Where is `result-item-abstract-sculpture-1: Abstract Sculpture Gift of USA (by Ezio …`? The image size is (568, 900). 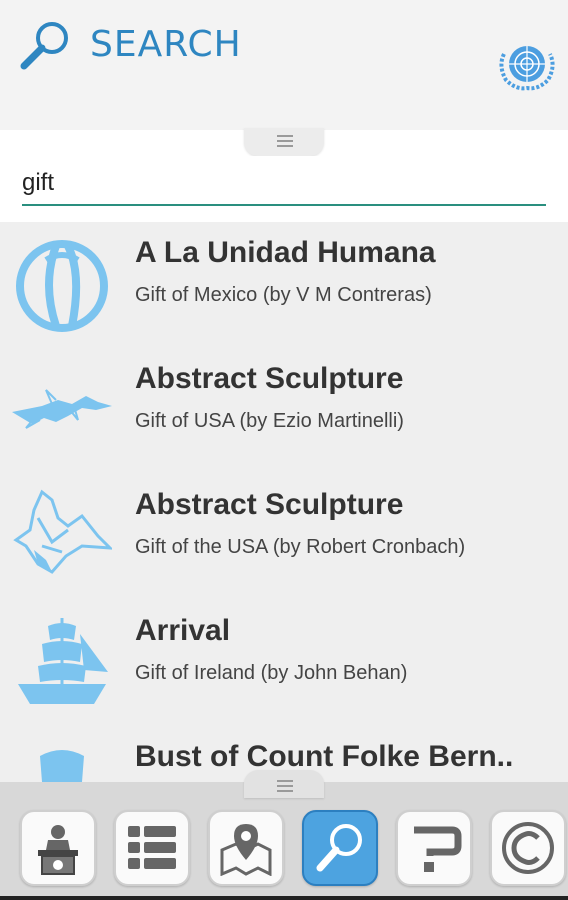 result-item-abstract-sculpture-1: Abstract Sculpture Gift of USA (by Ezio … is located at coordinates (284, 411).